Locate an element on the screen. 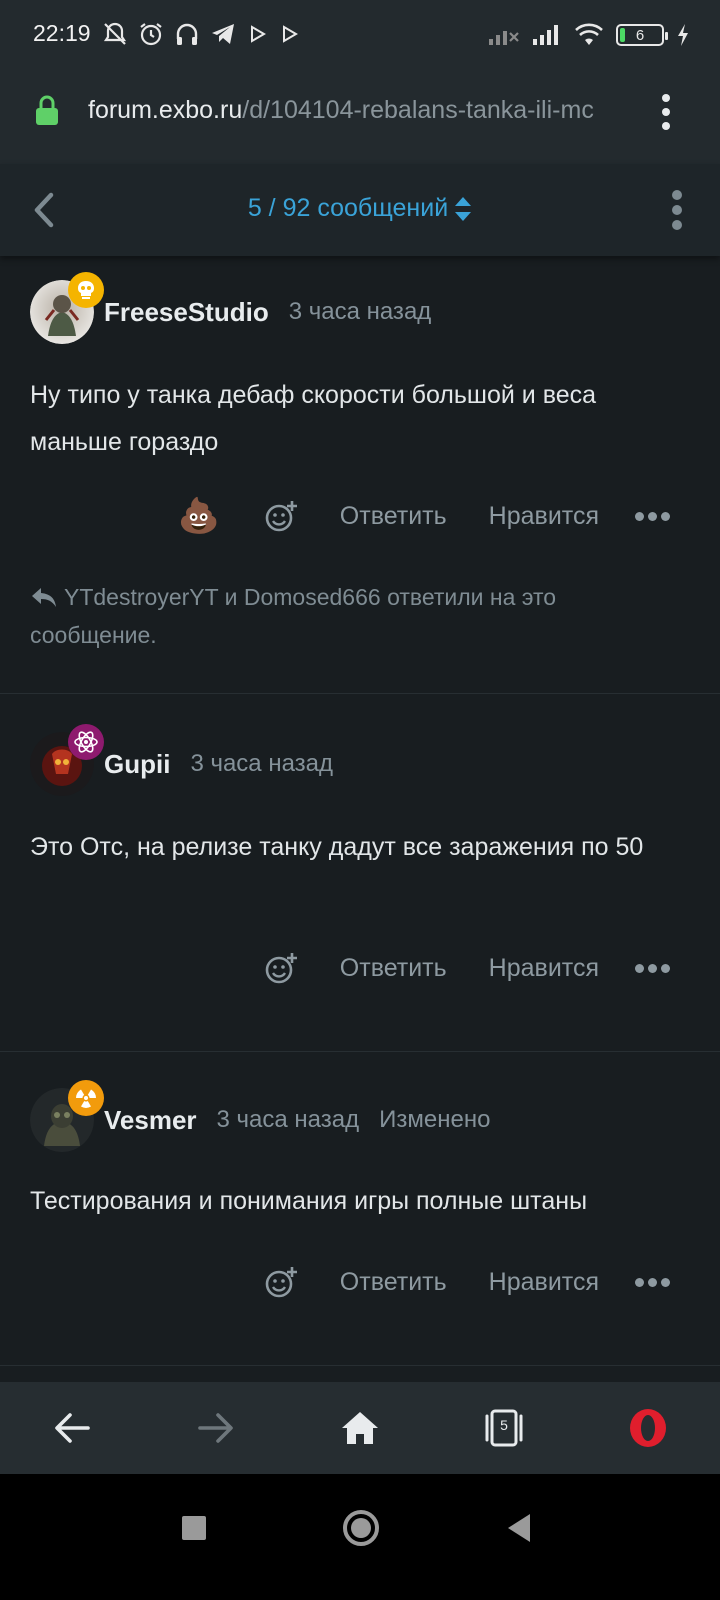 Image resolution: width=720 pixels, height=1600 pixels. post-header: Vesmer 3 часа назад Изменено is located at coordinates (260, 1116).